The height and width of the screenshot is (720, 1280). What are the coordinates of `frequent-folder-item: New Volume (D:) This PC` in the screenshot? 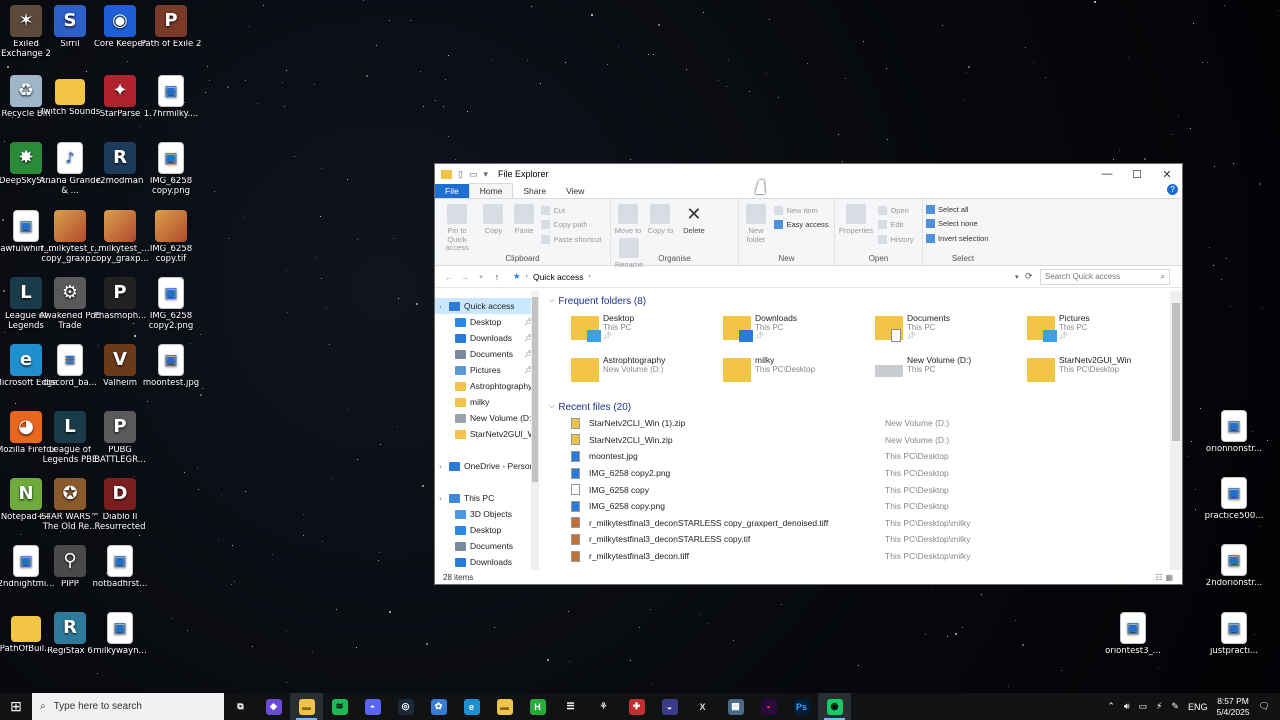 It's located at (951, 373).